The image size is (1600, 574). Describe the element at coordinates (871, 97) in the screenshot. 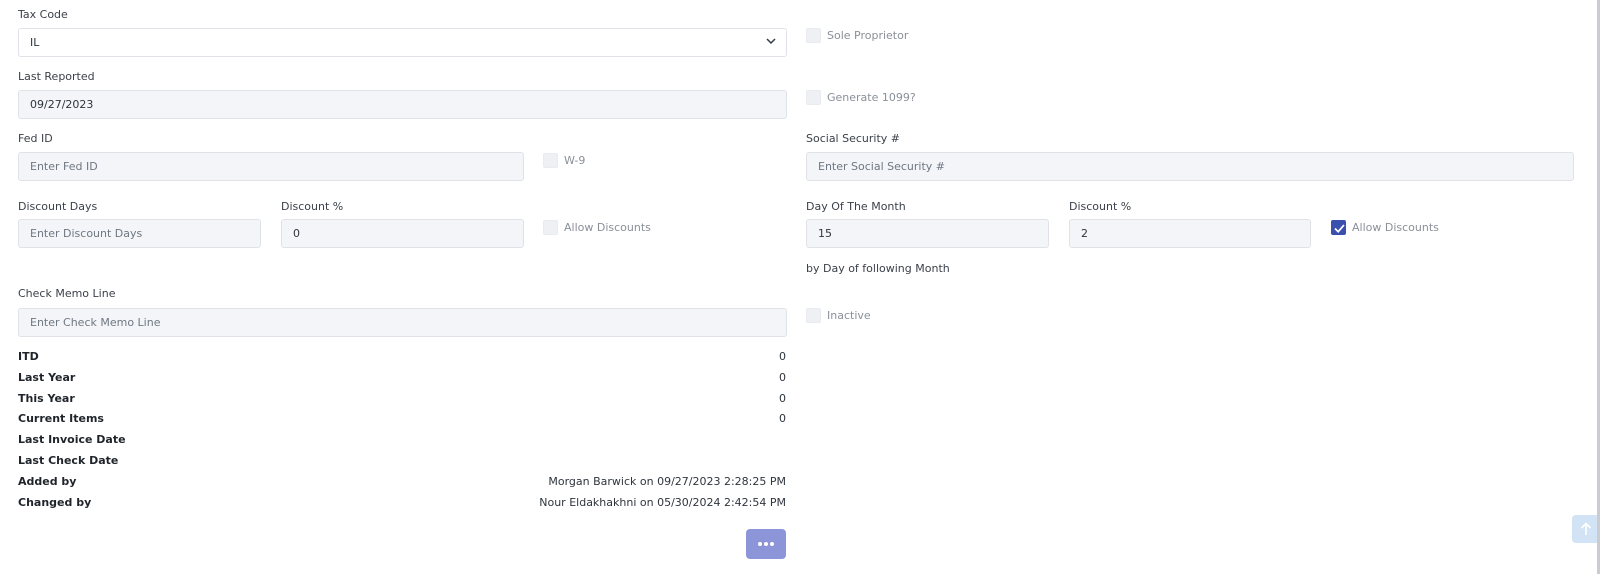

I see `generate-1099-label: Generate 1099?` at that location.